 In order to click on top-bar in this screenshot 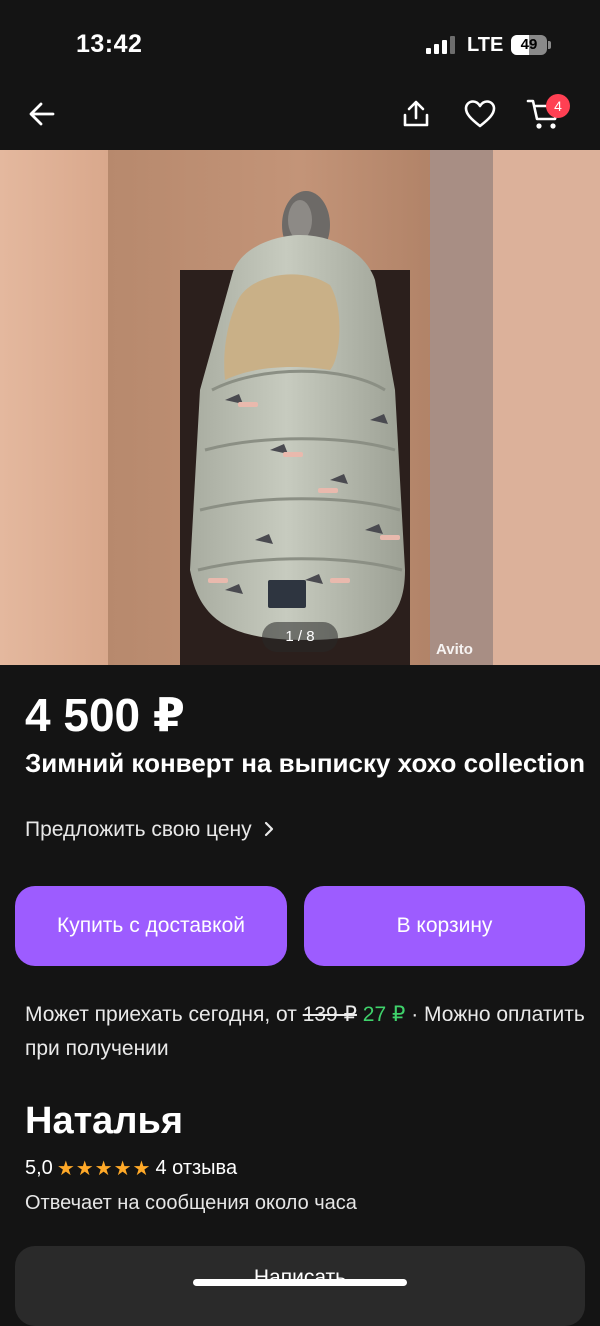, I will do `click(300, 120)`.